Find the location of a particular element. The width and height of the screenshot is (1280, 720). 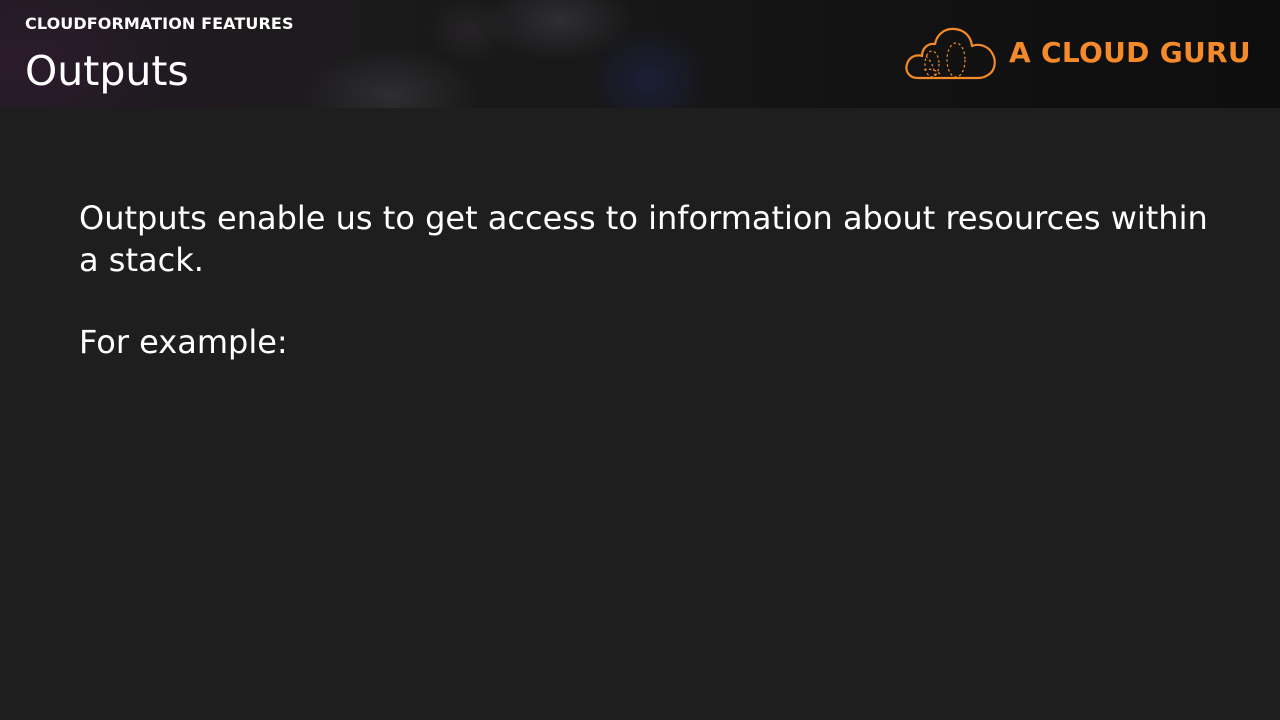

brand-logo: A CLOUD GURU is located at coordinates (1077, 54).